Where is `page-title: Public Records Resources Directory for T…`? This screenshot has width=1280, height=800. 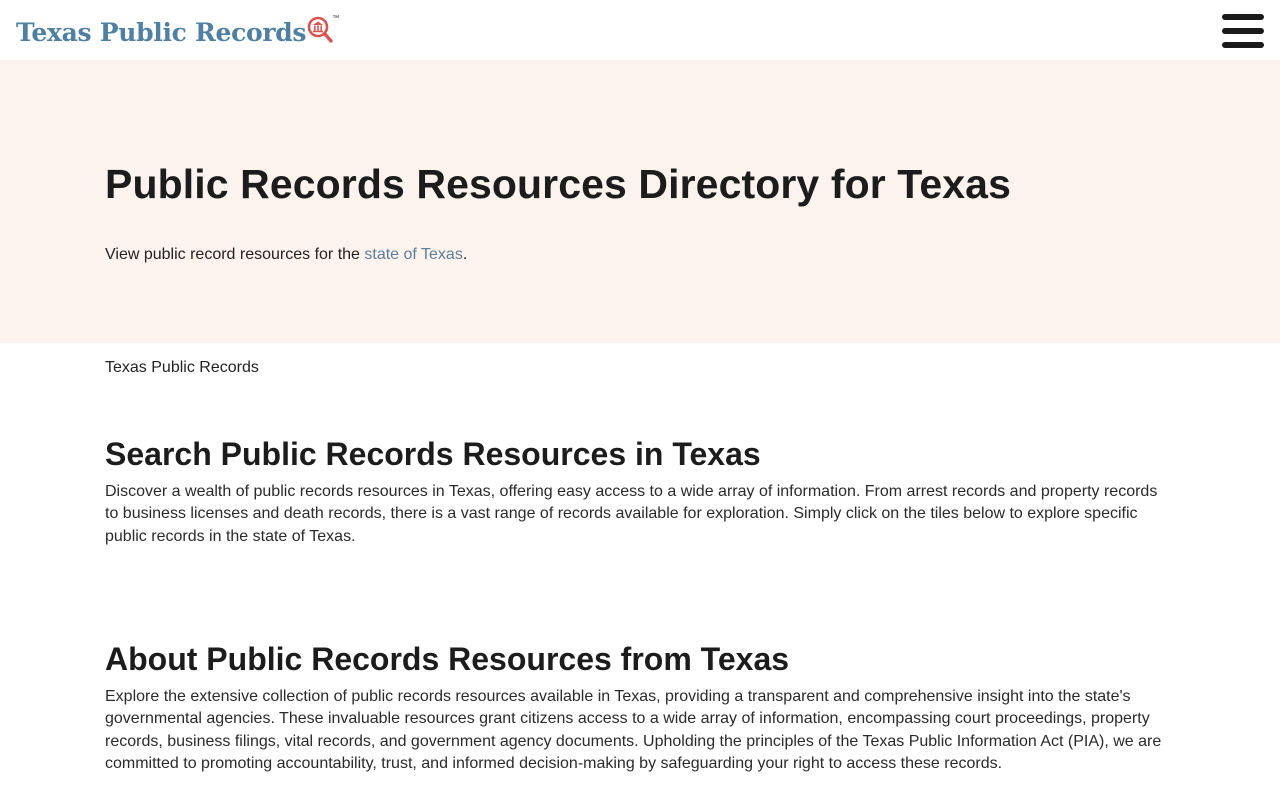
page-title: Public Records Resources Directory for T… is located at coordinates (558, 184).